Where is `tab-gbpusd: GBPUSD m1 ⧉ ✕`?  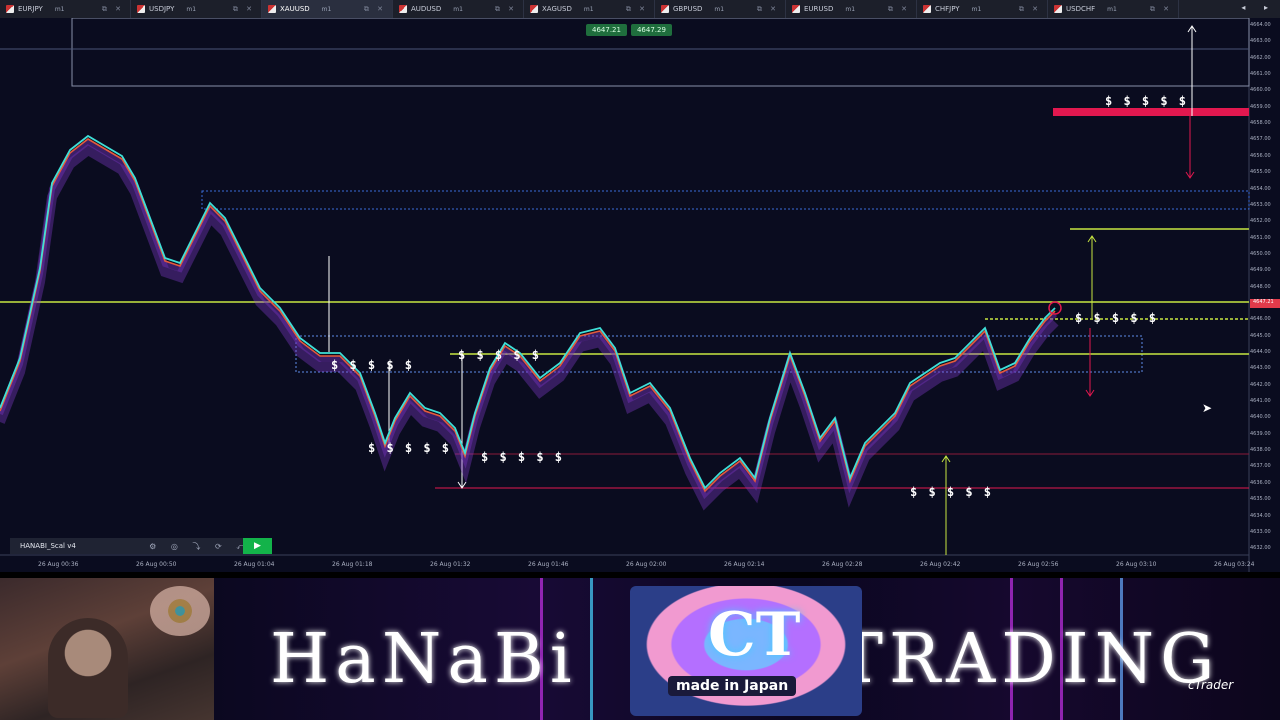
tab-gbpusd: GBPUSD m1 ⧉ ✕ is located at coordinates (720, 9).